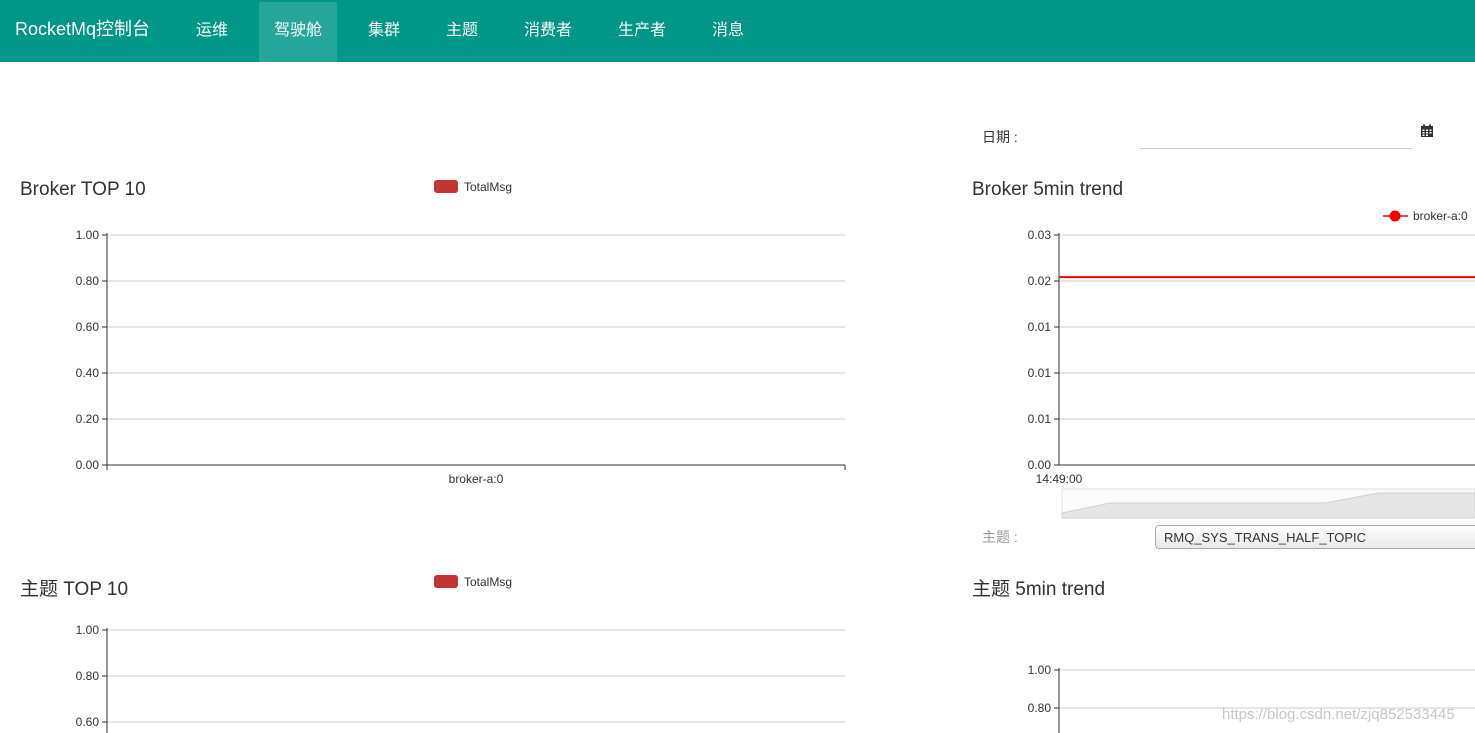 This screenshot has width=1475, height=733. What do you see at coordinates (1395, 216) in the screenshot?
I see `legend-marker` at bounding box center [1395, 216].